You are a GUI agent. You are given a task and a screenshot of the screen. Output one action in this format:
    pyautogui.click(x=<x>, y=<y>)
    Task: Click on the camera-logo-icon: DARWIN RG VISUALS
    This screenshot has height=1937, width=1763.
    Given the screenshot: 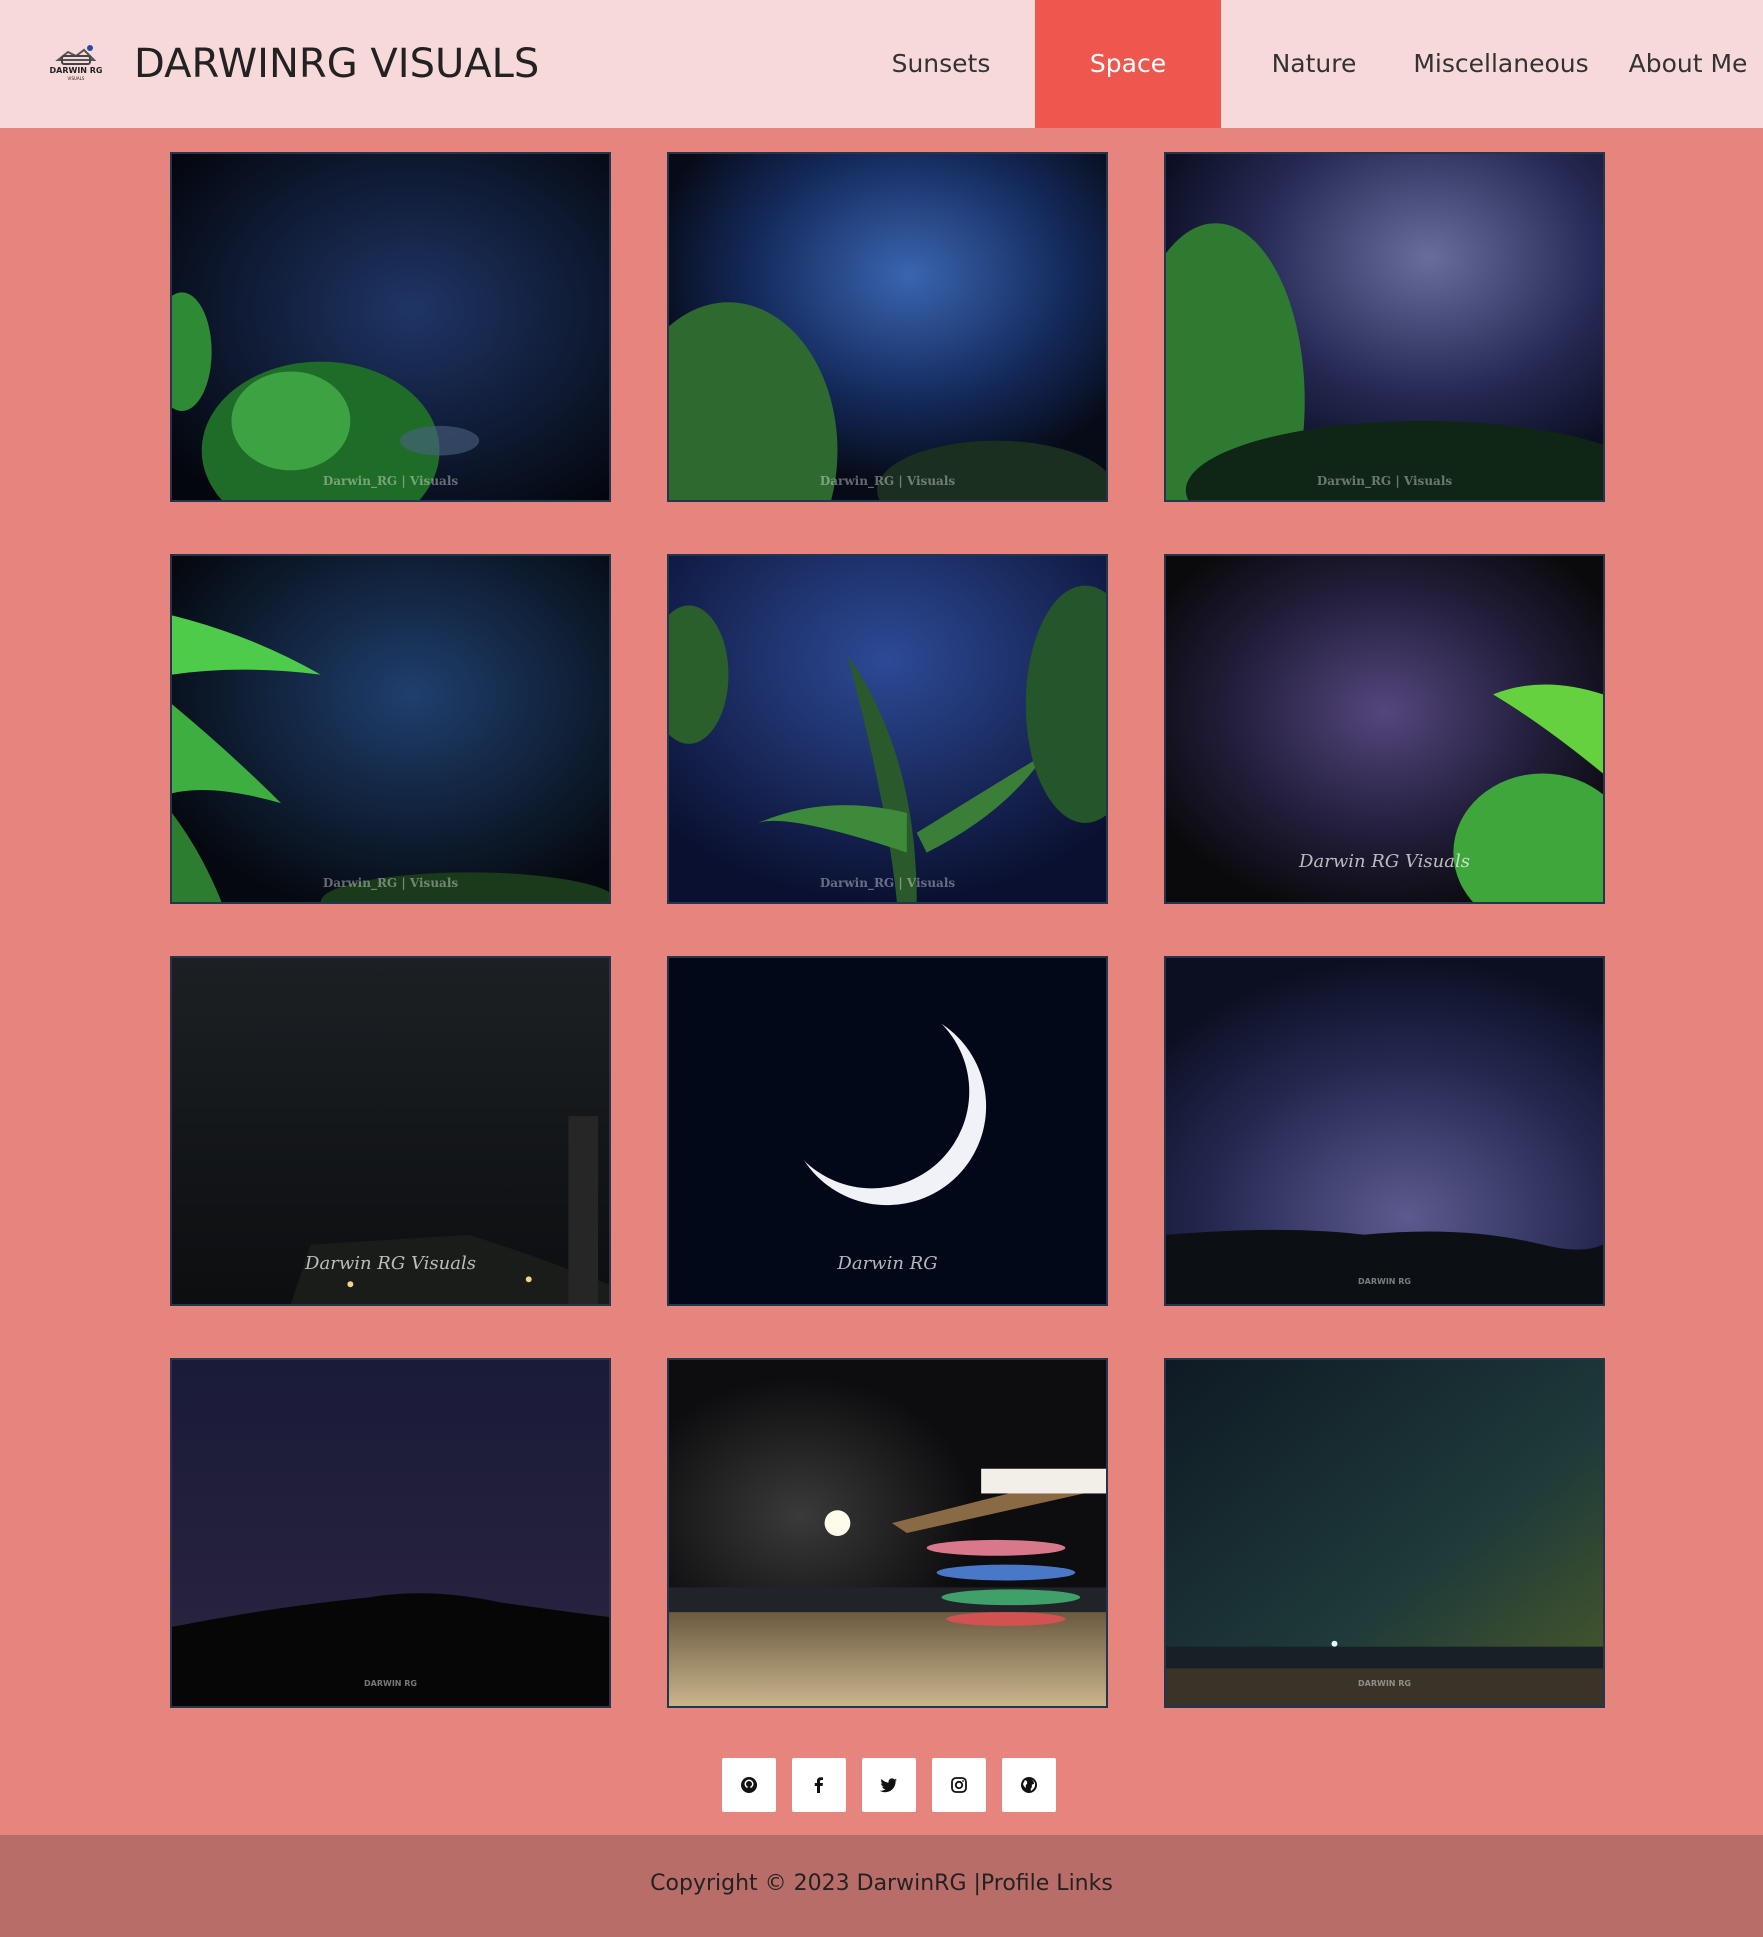 What is the action you would take?
    pyautogui.click(x=76, y=63)
    